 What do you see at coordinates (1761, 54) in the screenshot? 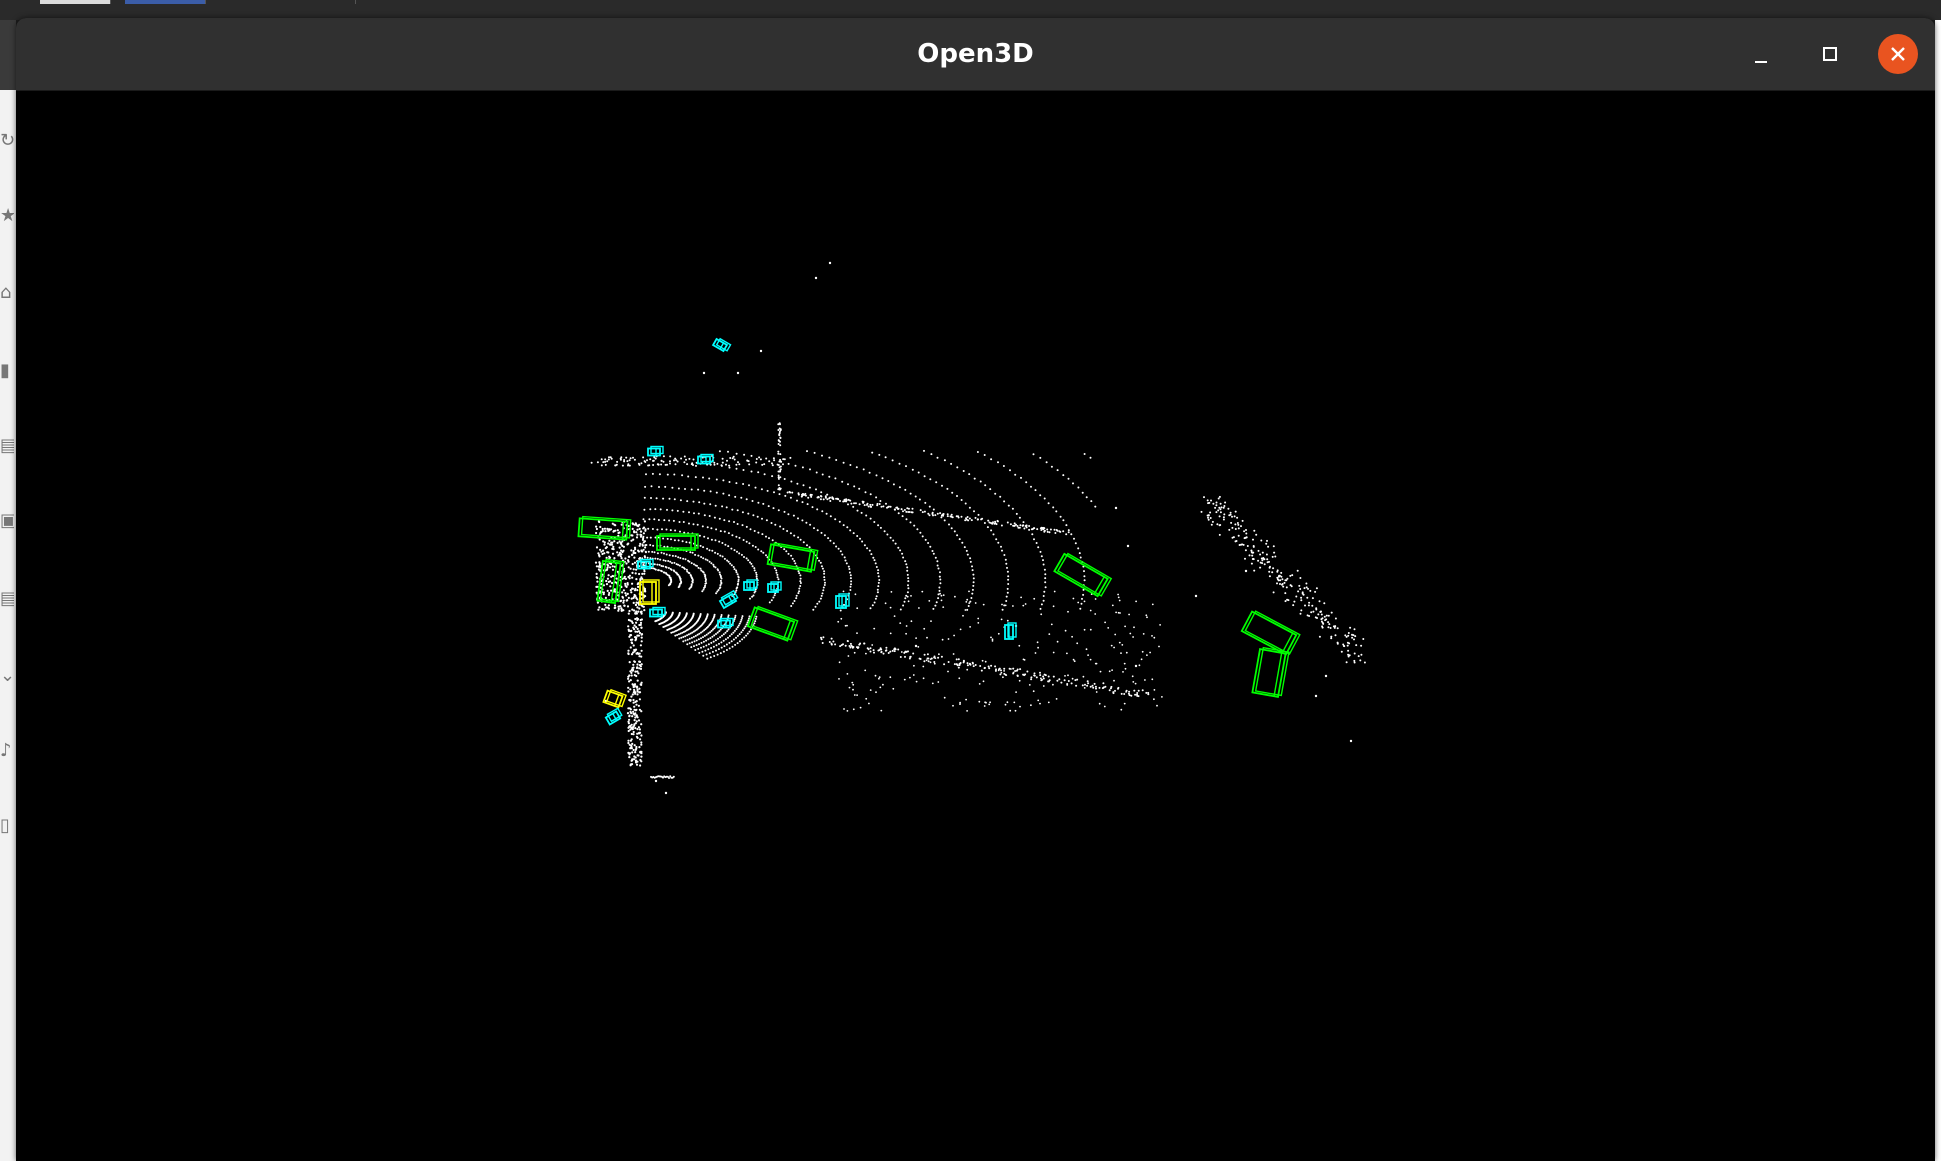
I see `minimize-button` at bounding box center [1761, 54].